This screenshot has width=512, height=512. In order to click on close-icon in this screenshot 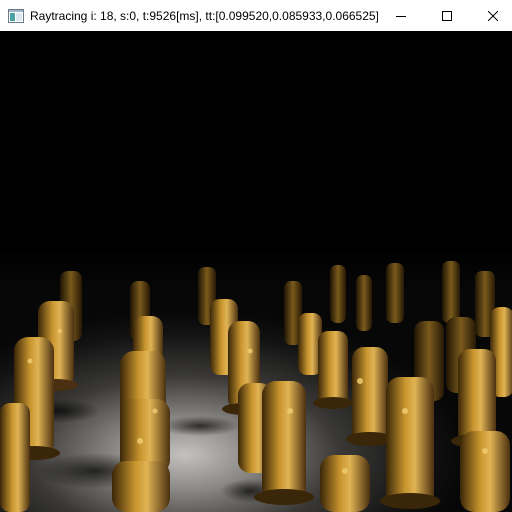, I will do `click(493, 15)`.